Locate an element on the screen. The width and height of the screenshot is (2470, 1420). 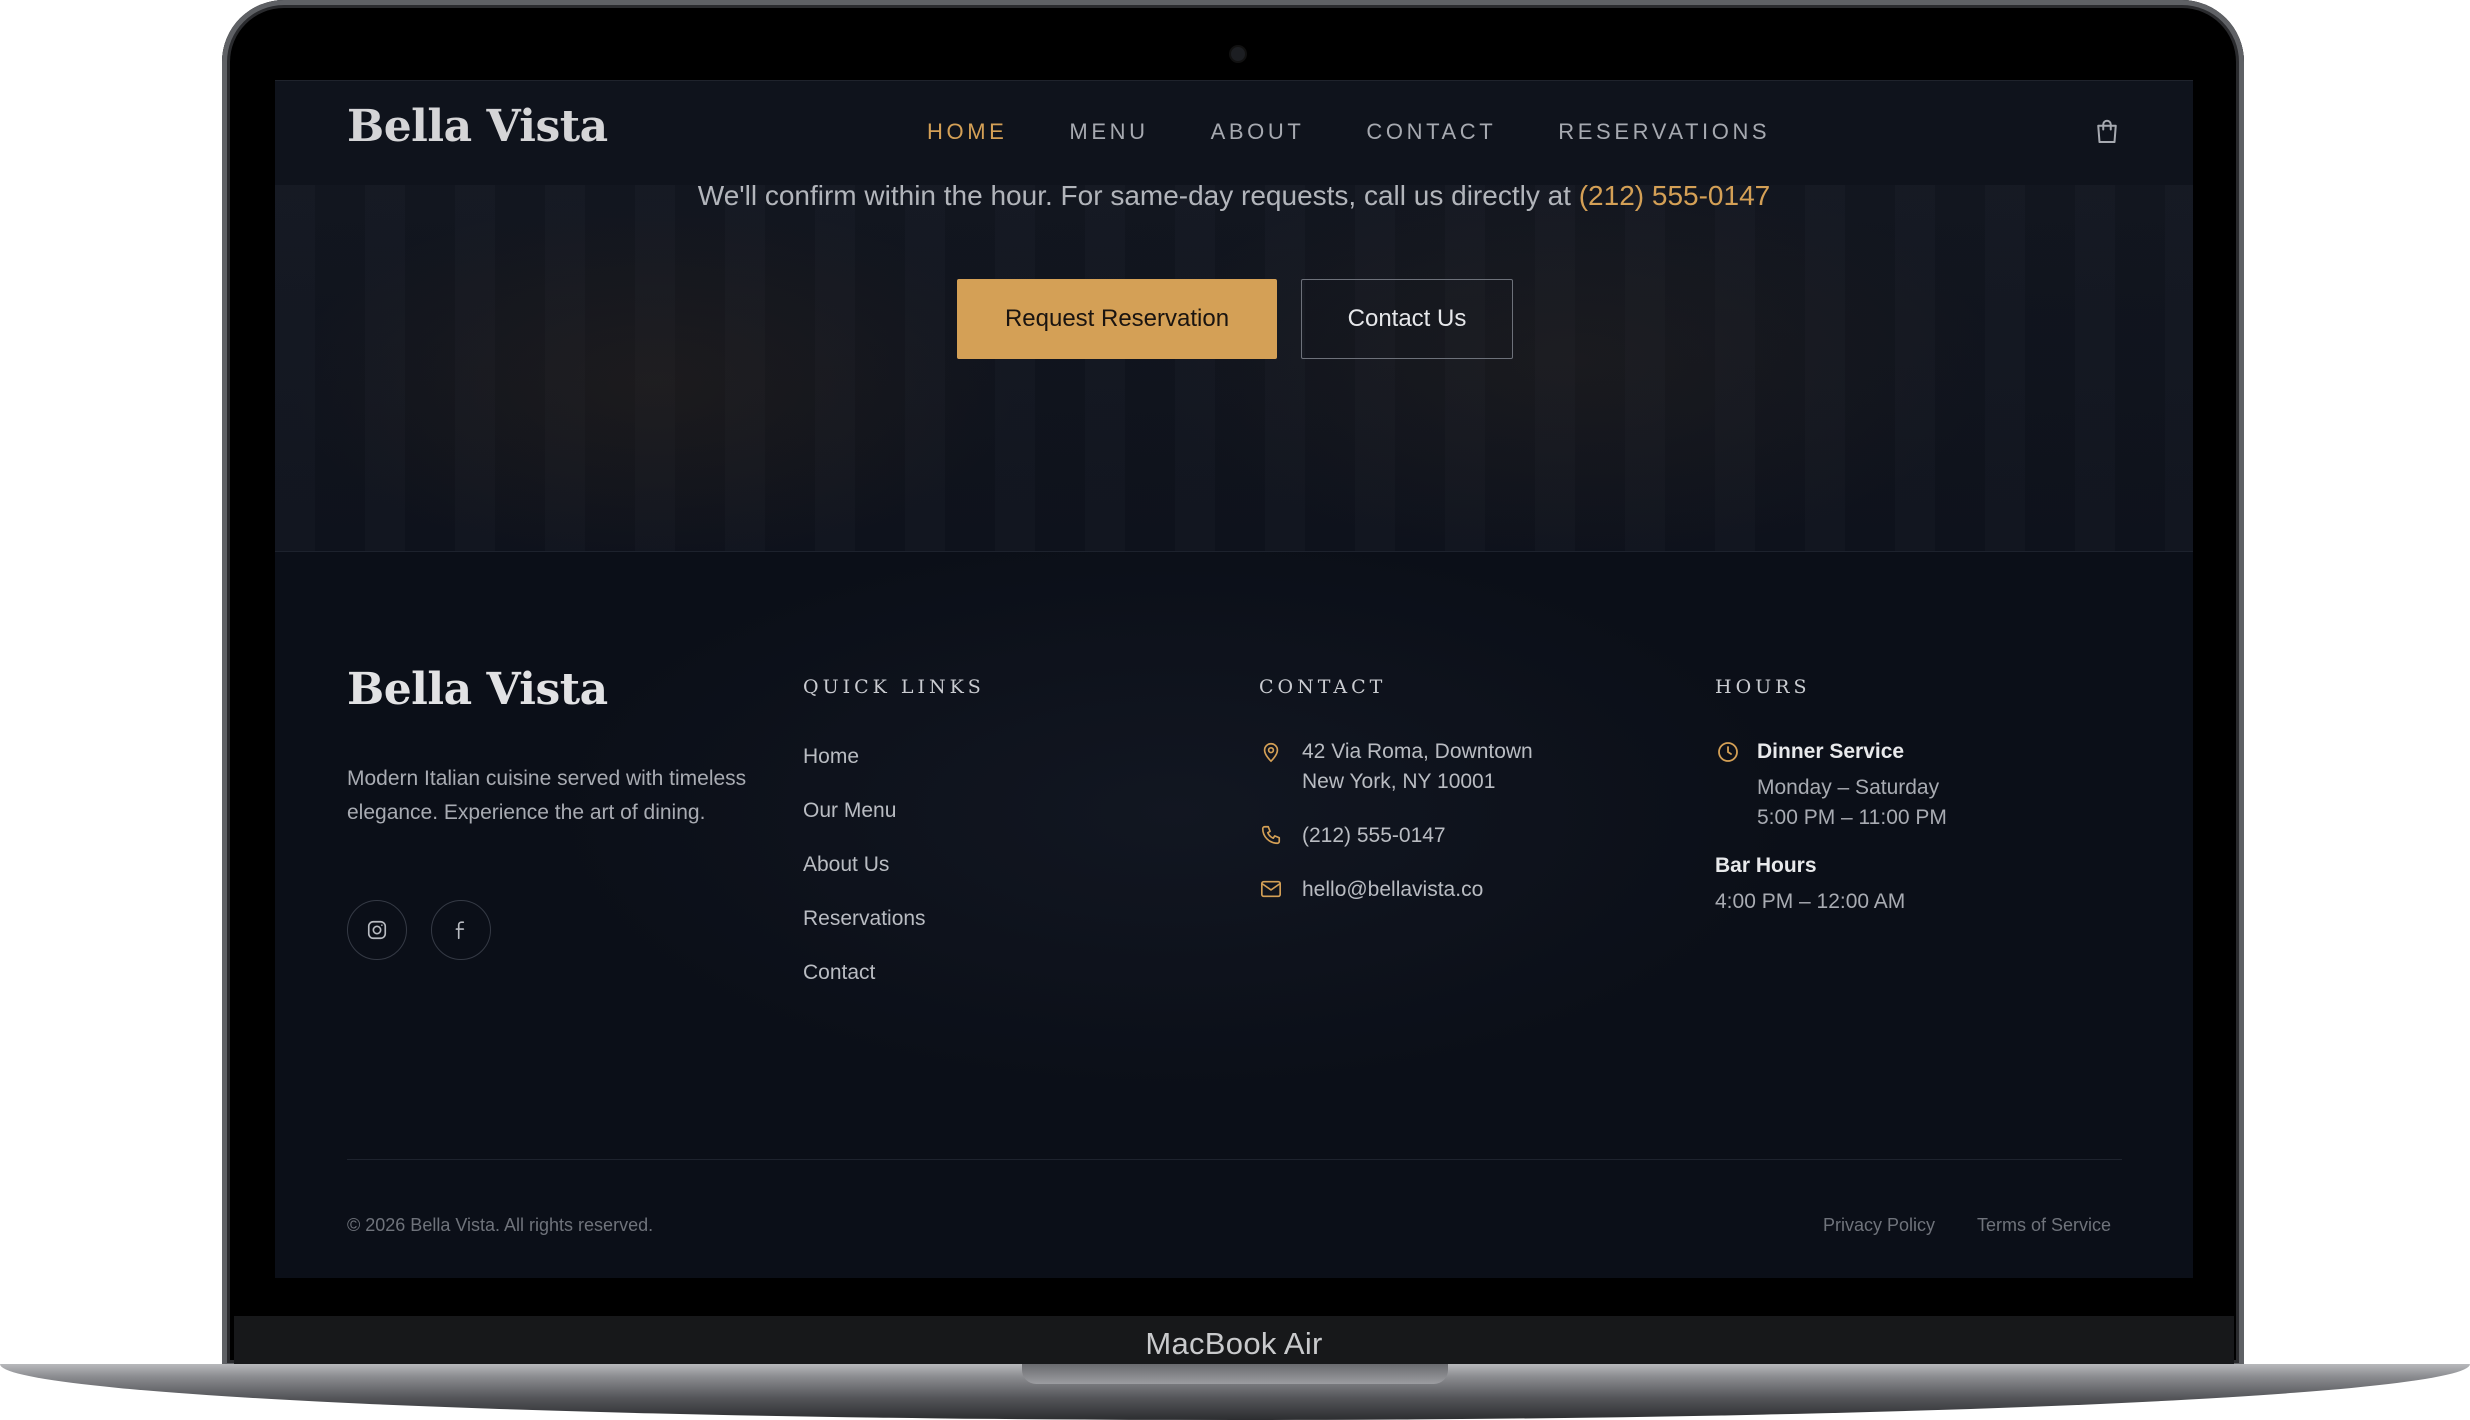
dinner-service-label: Dinner Service is located at coordinates (1831, 751).